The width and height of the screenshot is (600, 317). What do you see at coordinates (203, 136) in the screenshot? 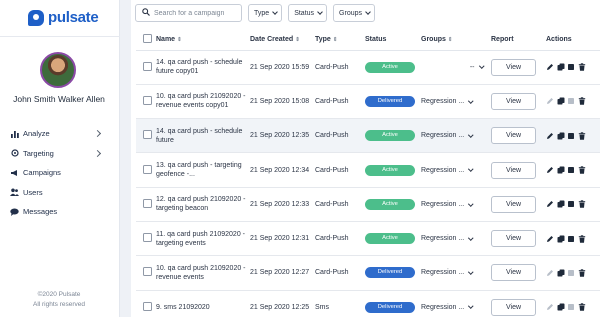
I see `campaign-name: 14. qa card push - schedule future` at bounding box center [203, 136].